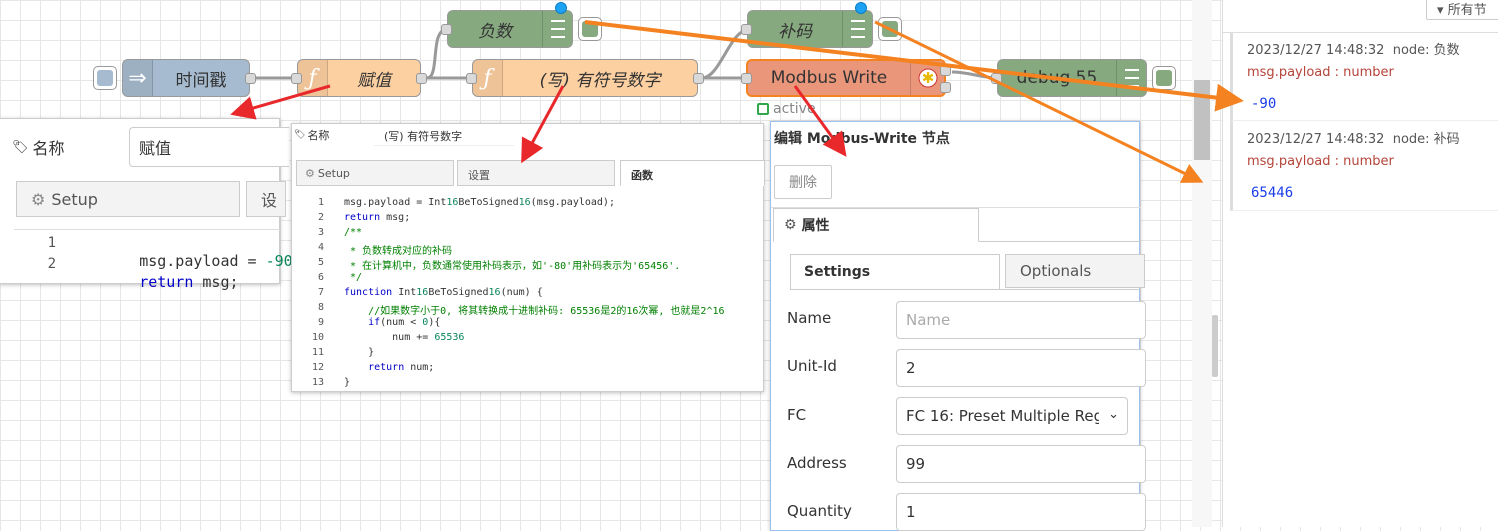 This screenshot has width=1498, height=531. Describe the element at coordinates (600, 80) in the screenshot. I see `signed-write-node-label: (写) 有符号数字` at that location.